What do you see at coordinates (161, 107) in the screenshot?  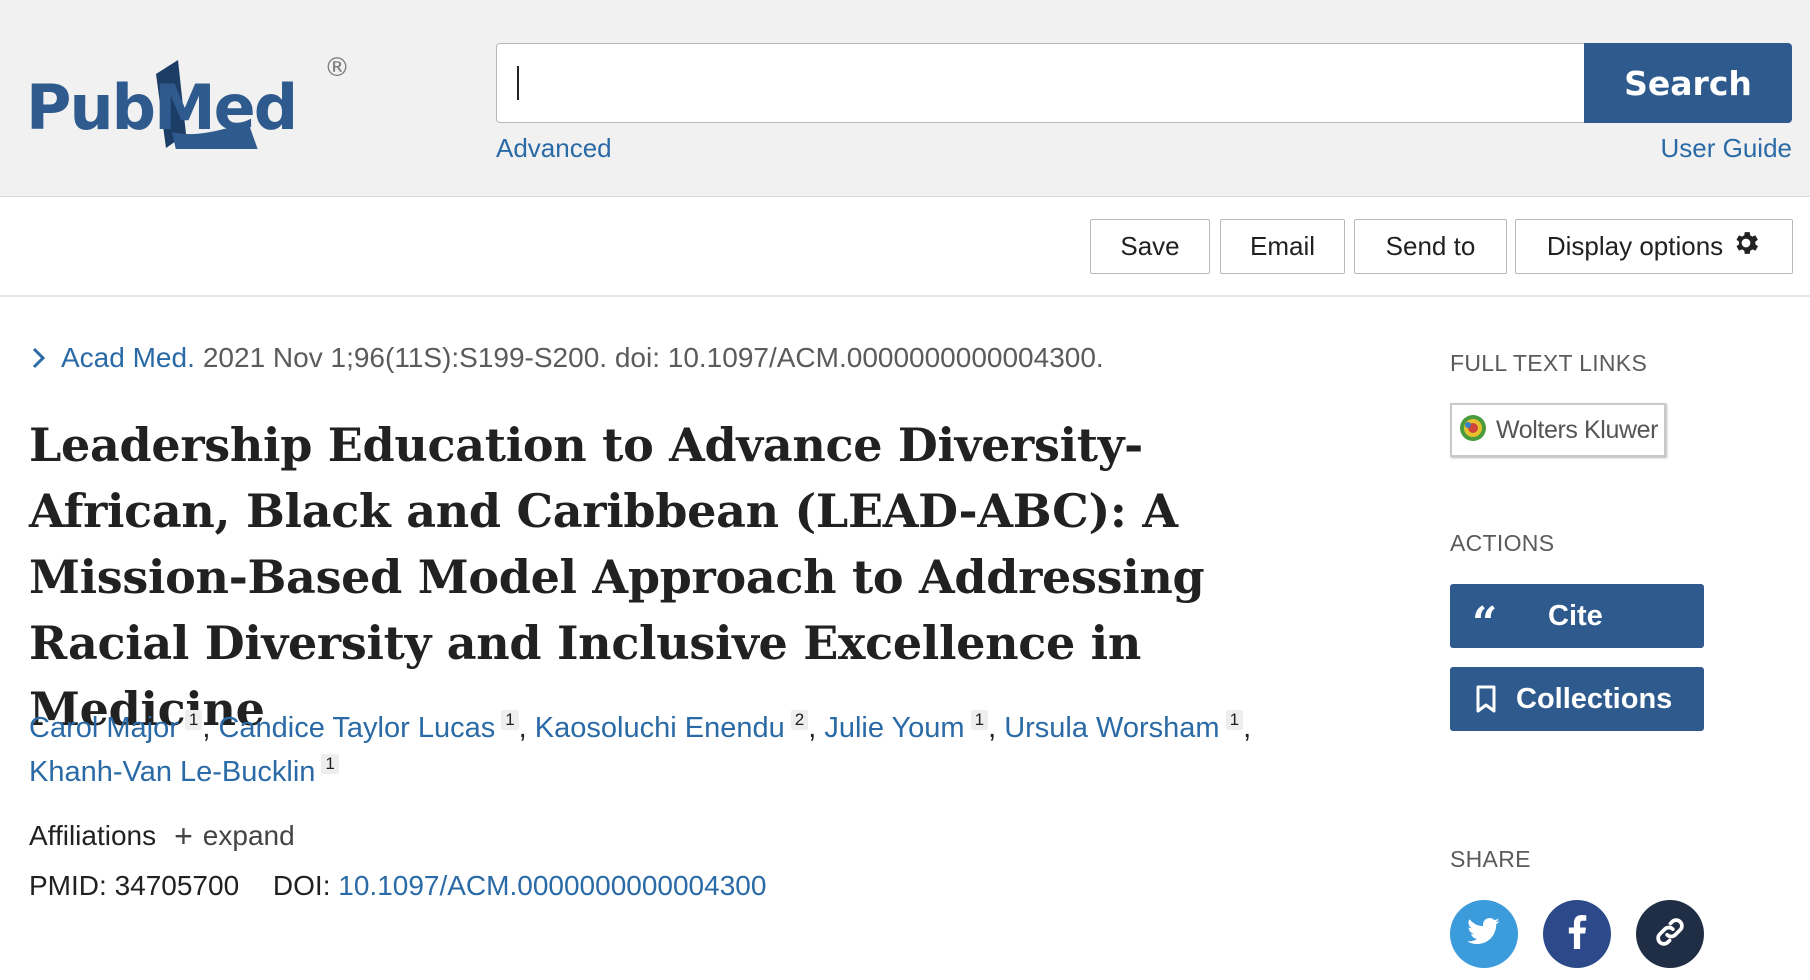 I see `logo-text: PubMed` at bounding box center [161, 107].